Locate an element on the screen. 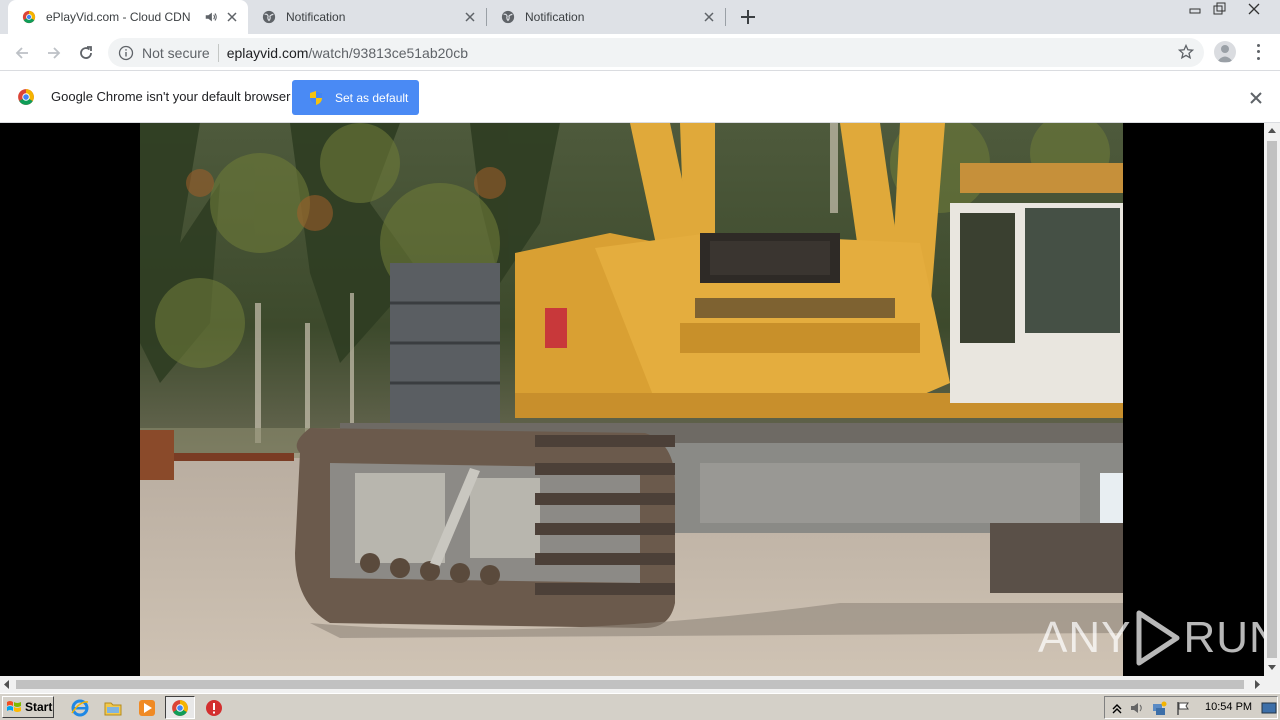 Image resolution: width=1280 pixels, height=720 pixels. system-tray: 10:54 PM is located at coordinates (1191, 707).